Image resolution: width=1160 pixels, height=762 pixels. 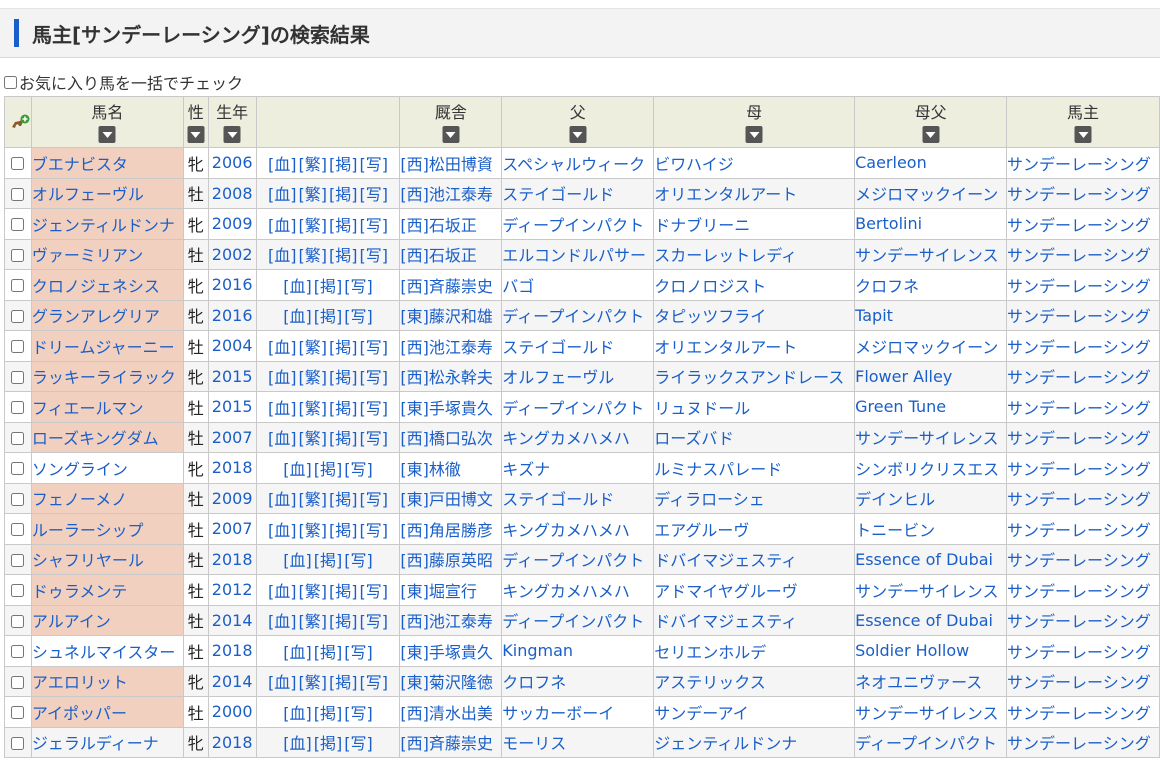 I want to click on damsire-link: シンボリクリスエス, so click(x=928, y=469).